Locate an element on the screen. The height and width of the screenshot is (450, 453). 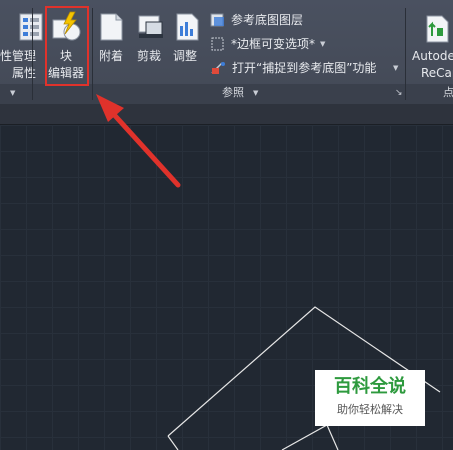
watermark-title: 百科全说 is located at coordinates (370, 386).